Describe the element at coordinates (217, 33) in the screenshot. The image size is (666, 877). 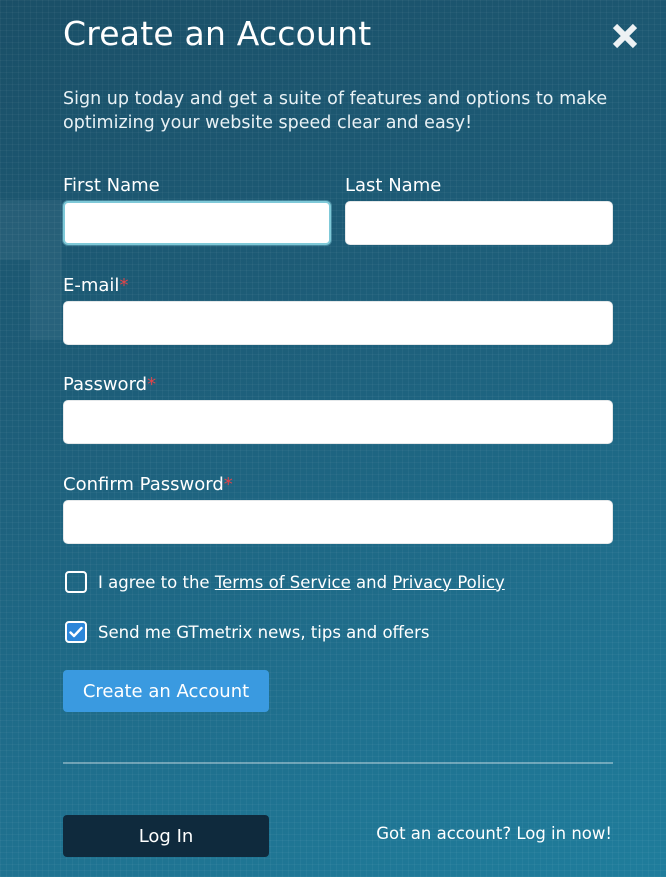
I see `modal-title: Create an Account` at that location.